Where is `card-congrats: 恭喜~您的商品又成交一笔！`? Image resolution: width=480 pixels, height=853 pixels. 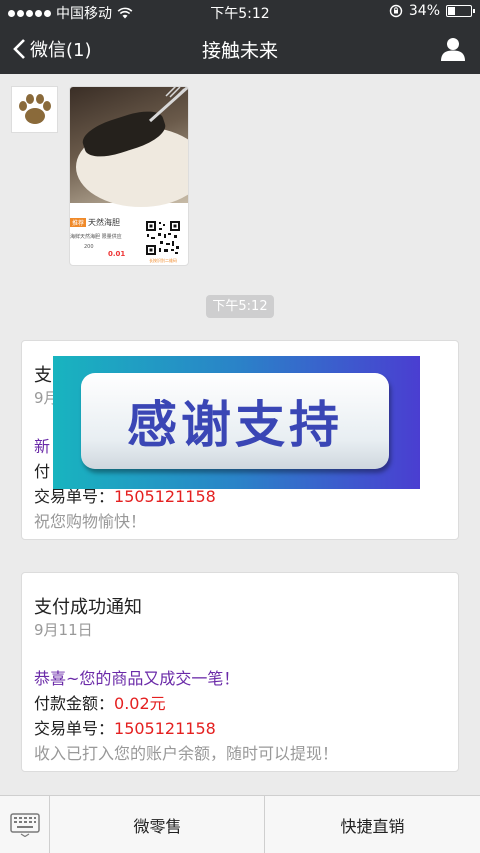
card-congrats: 恭喜~您的商品又成交一笔！ is located at coordinates (137, 678).